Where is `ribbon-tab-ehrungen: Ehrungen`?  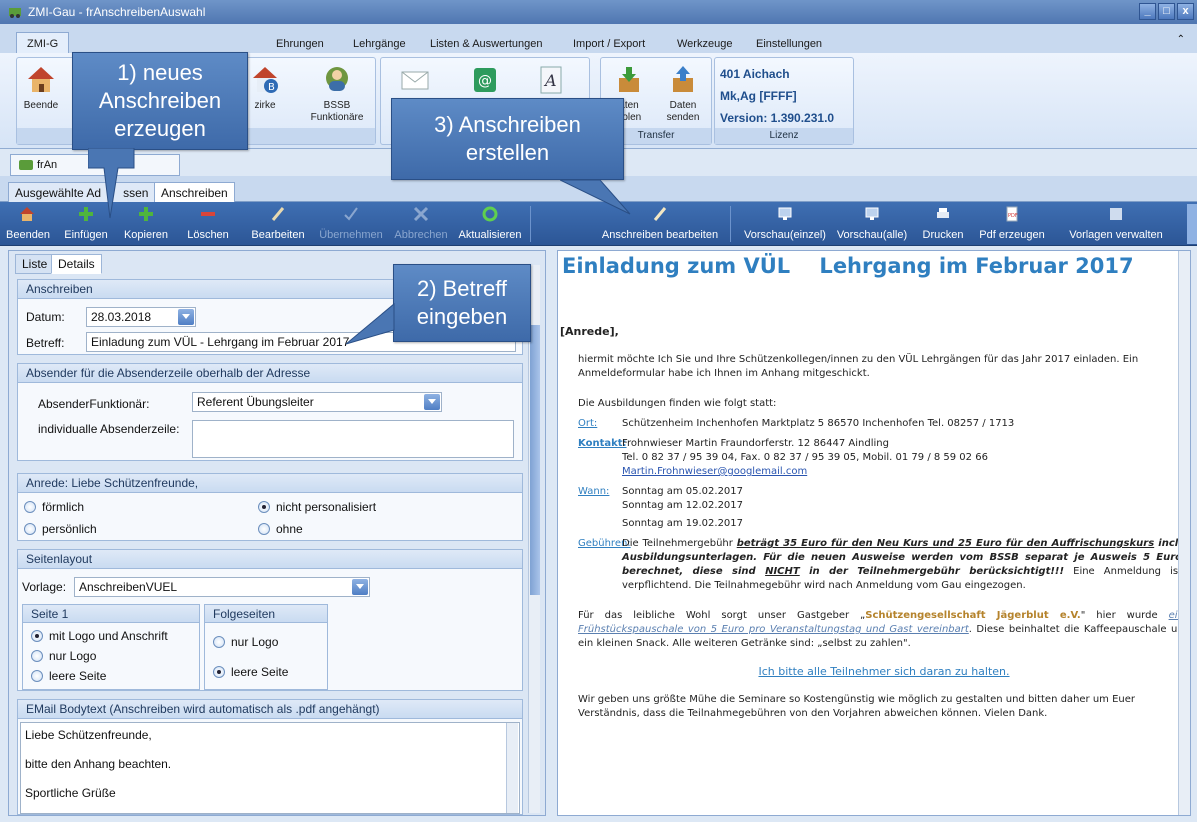 ribbon-tab-ehrungen: Ehrungen is located at coordinates (300, 44).